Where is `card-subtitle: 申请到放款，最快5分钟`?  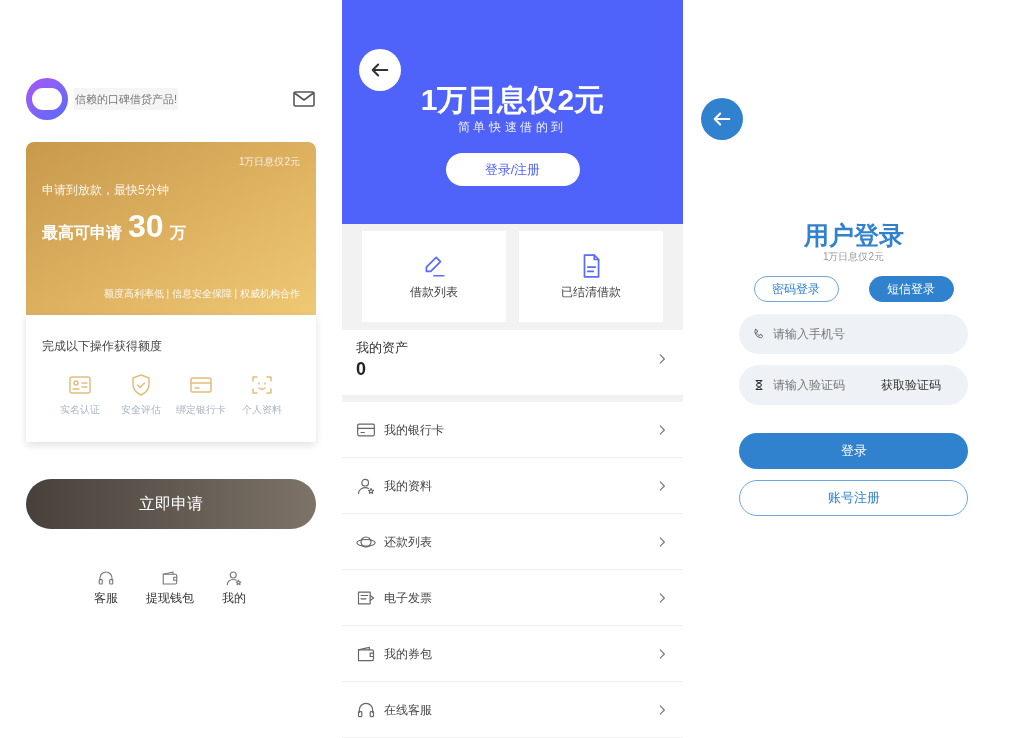
card-subtitle: 申请到放款，最快5分钟 is located at coordinates (106, 190).